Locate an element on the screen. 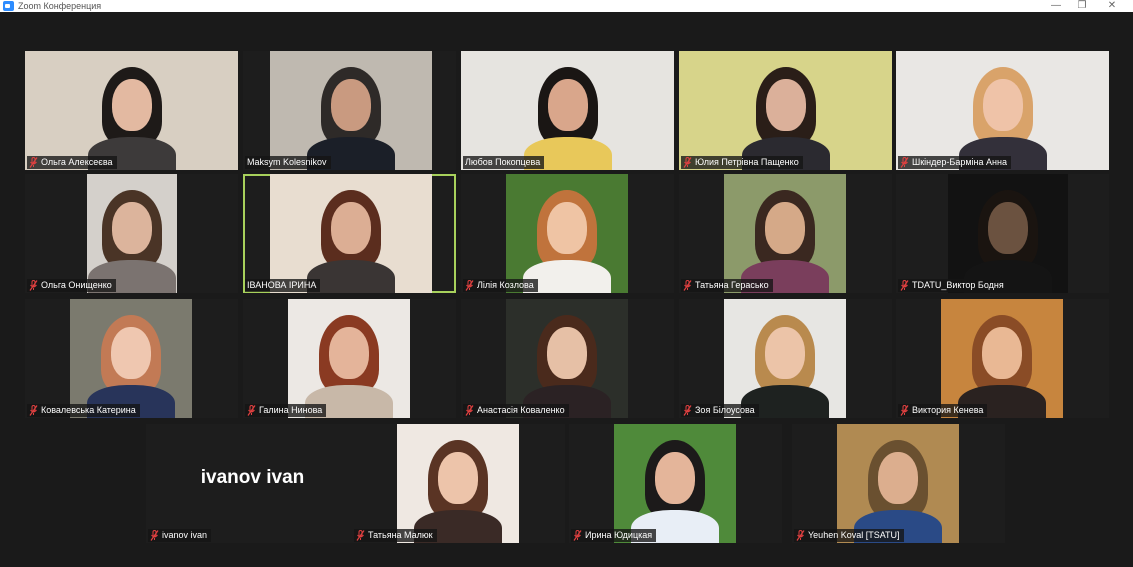 This screenshot has width=1133, height=567. participant-name-tag: Татьяна Малюк is located at coordinates (395, 535).